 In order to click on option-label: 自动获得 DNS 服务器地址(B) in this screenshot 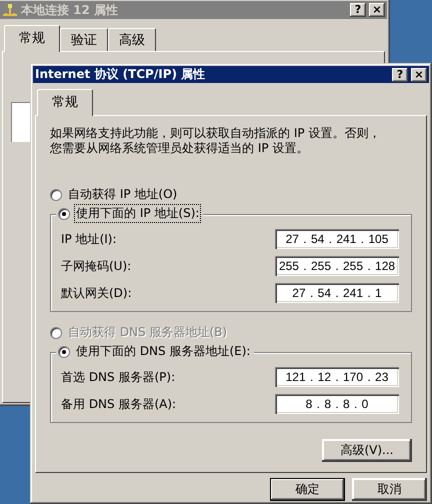, I will do `click(147, 332)`.